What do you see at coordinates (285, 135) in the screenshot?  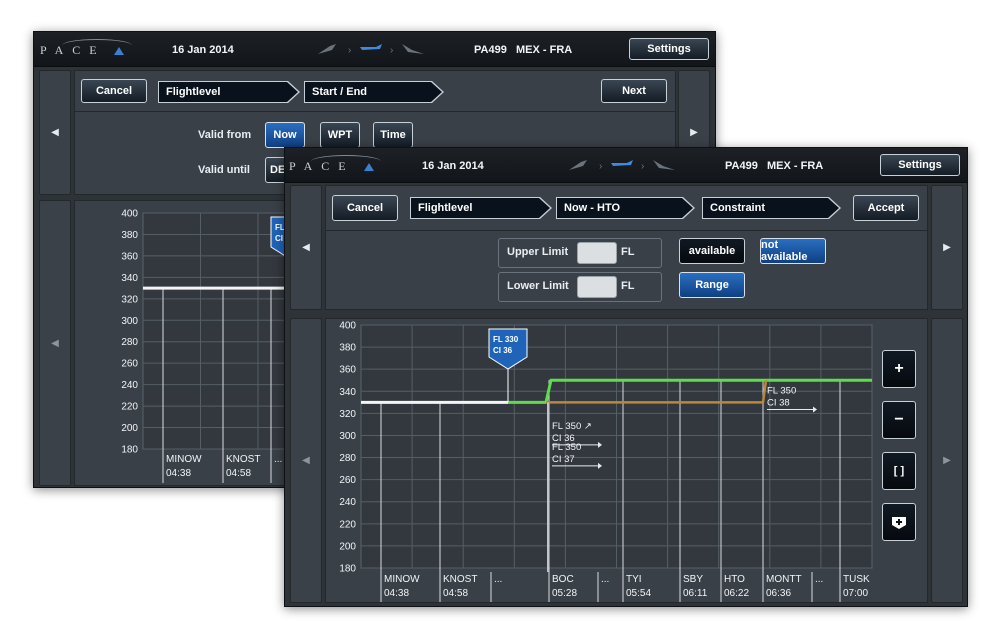 I see `valid-from-now-button: Now` at bounding box center [285, 135].